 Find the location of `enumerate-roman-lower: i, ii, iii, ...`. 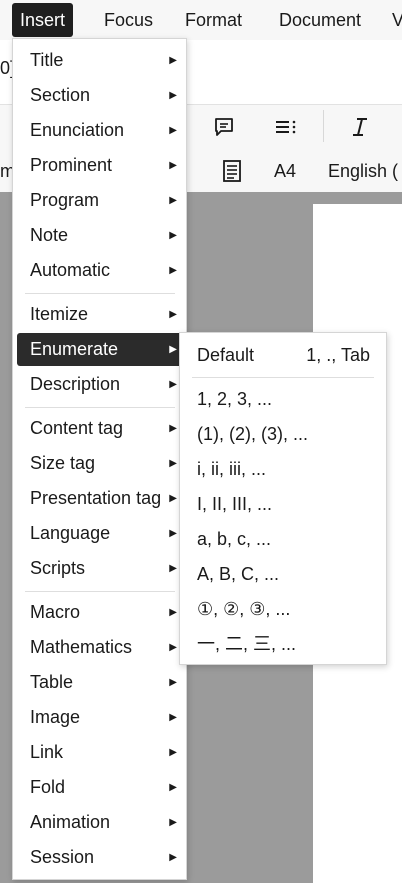

enumerate-roman-lower: i, ii, iii, ... is located at coordinates (283, 469).